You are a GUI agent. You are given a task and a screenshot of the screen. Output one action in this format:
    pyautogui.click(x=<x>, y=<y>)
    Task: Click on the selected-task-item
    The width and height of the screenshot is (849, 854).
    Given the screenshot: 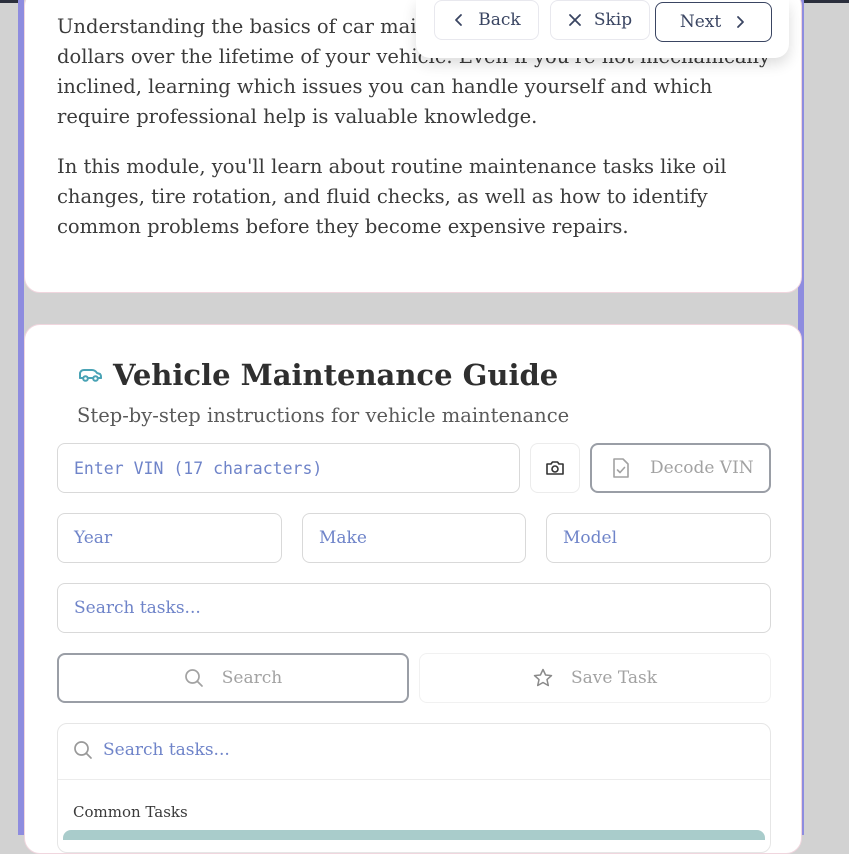 What is the action you would take?
    pyautogui.click(x=414, y=835)
    